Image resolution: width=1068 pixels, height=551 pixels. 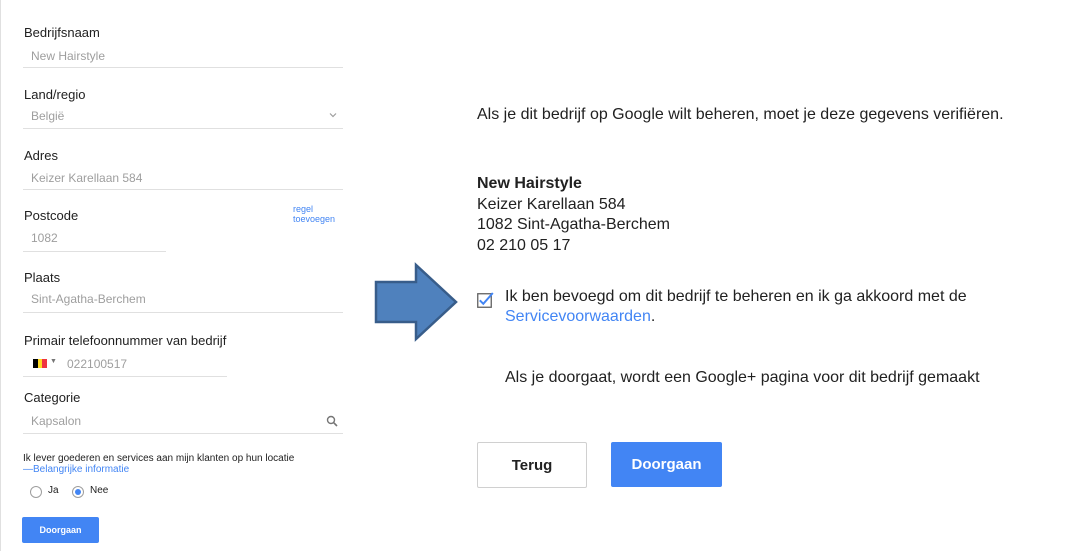 What do you see at coordinates (41, 155) in the screenshot?
I see `address-label: Adres` at bounding box center [41, 155].